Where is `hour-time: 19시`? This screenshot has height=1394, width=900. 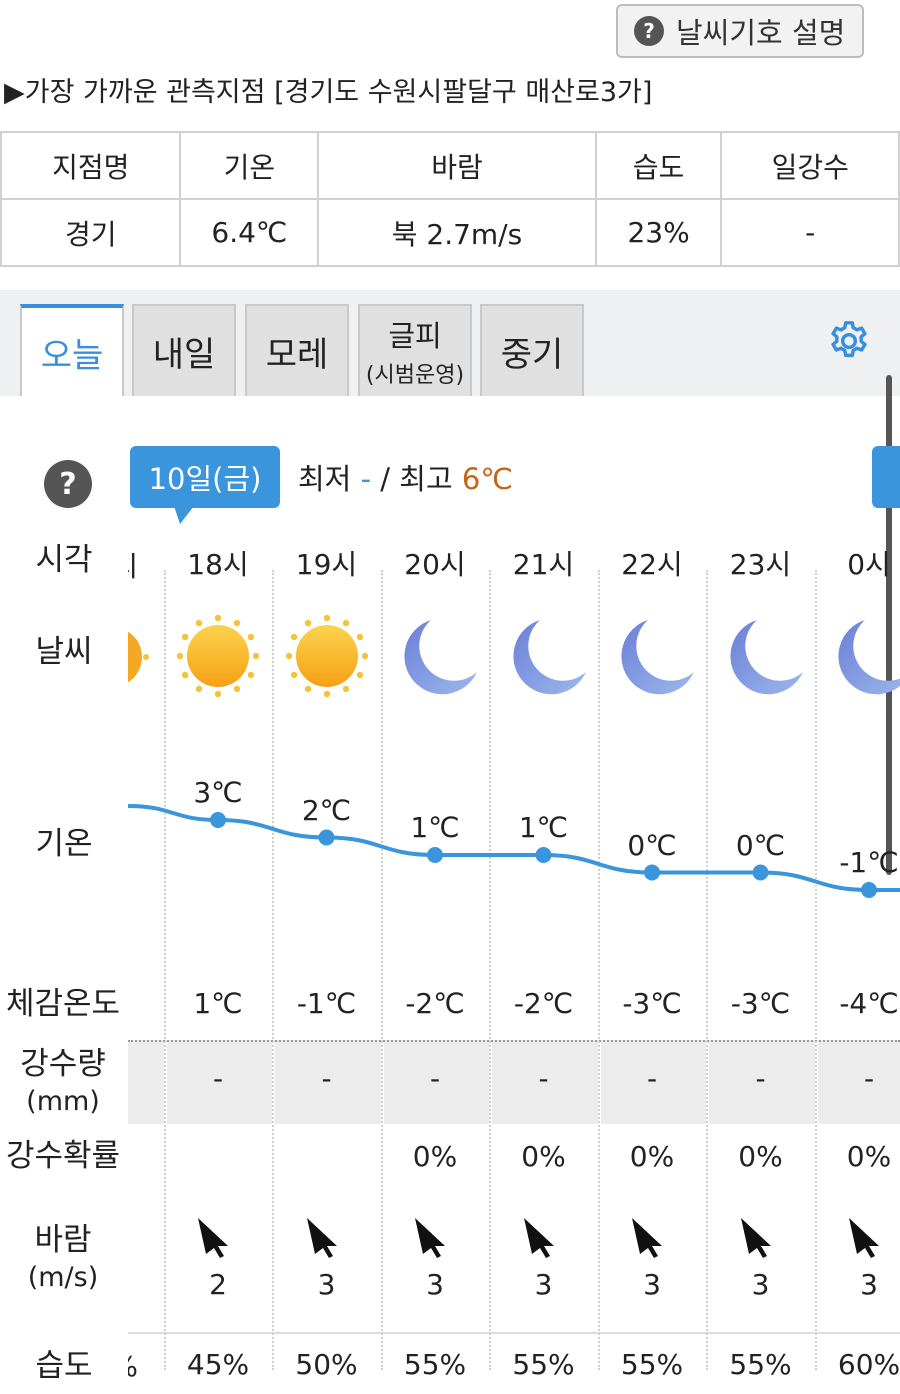
hour-time: 19시 is located at coordinates (326, 564).